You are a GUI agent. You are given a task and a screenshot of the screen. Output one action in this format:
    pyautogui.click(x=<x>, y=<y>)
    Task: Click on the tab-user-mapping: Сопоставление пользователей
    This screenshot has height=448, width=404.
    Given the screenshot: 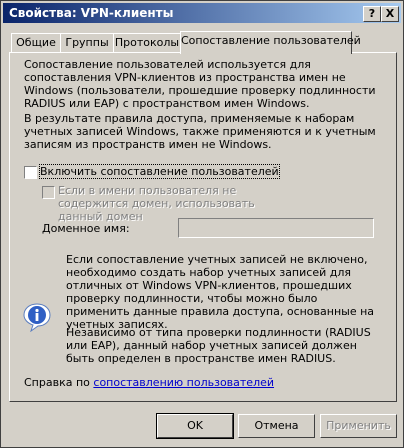 What is the action you would take?
    pyautogui.click(x=270, y=42)
    